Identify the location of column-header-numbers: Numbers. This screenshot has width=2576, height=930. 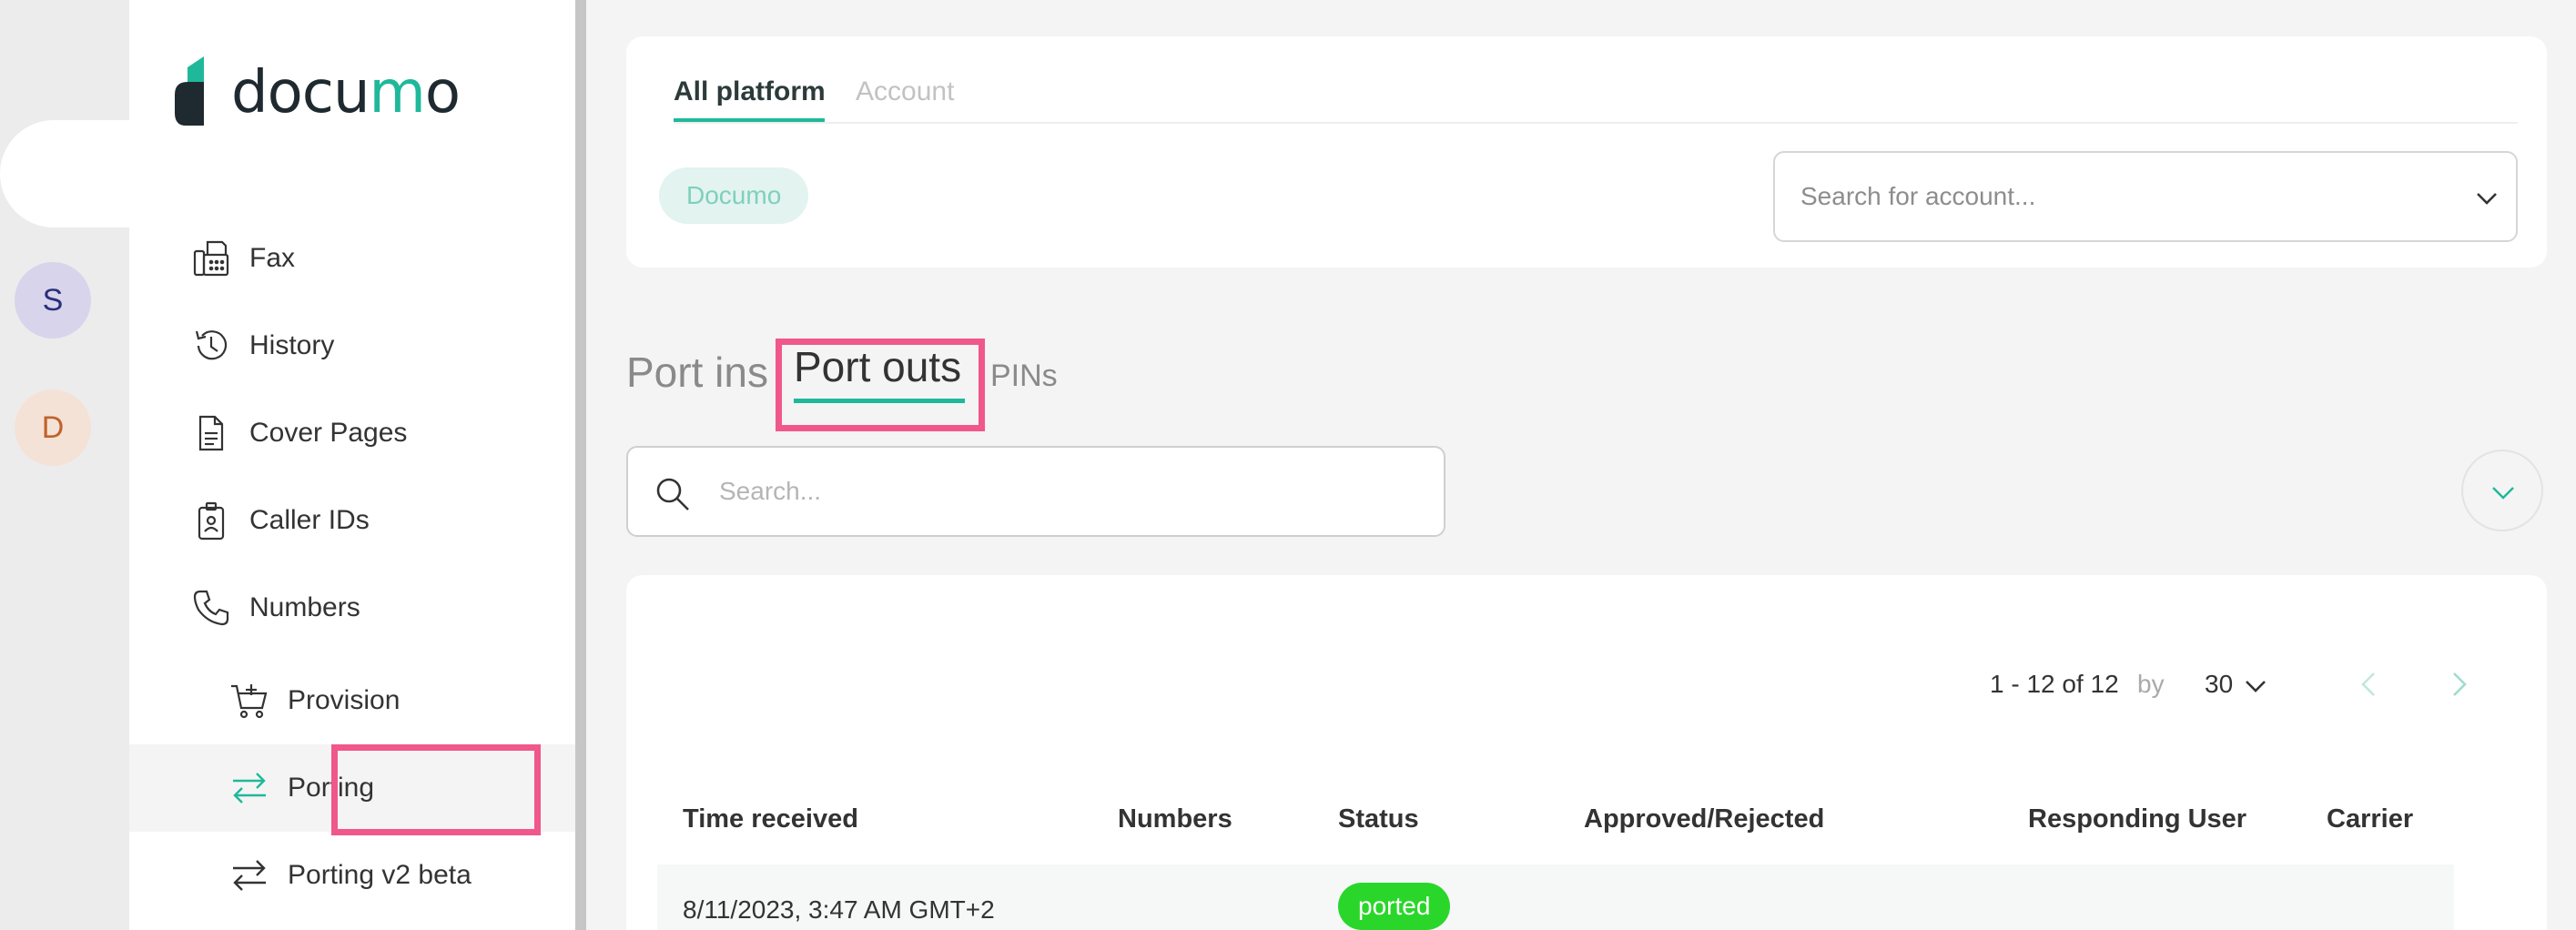
(1175, 819).